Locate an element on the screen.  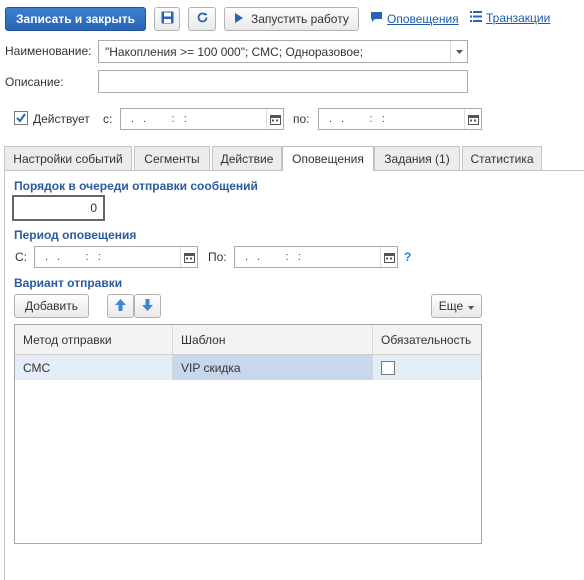
tab-label: Настройки событий is located at coordinates (68, 158).